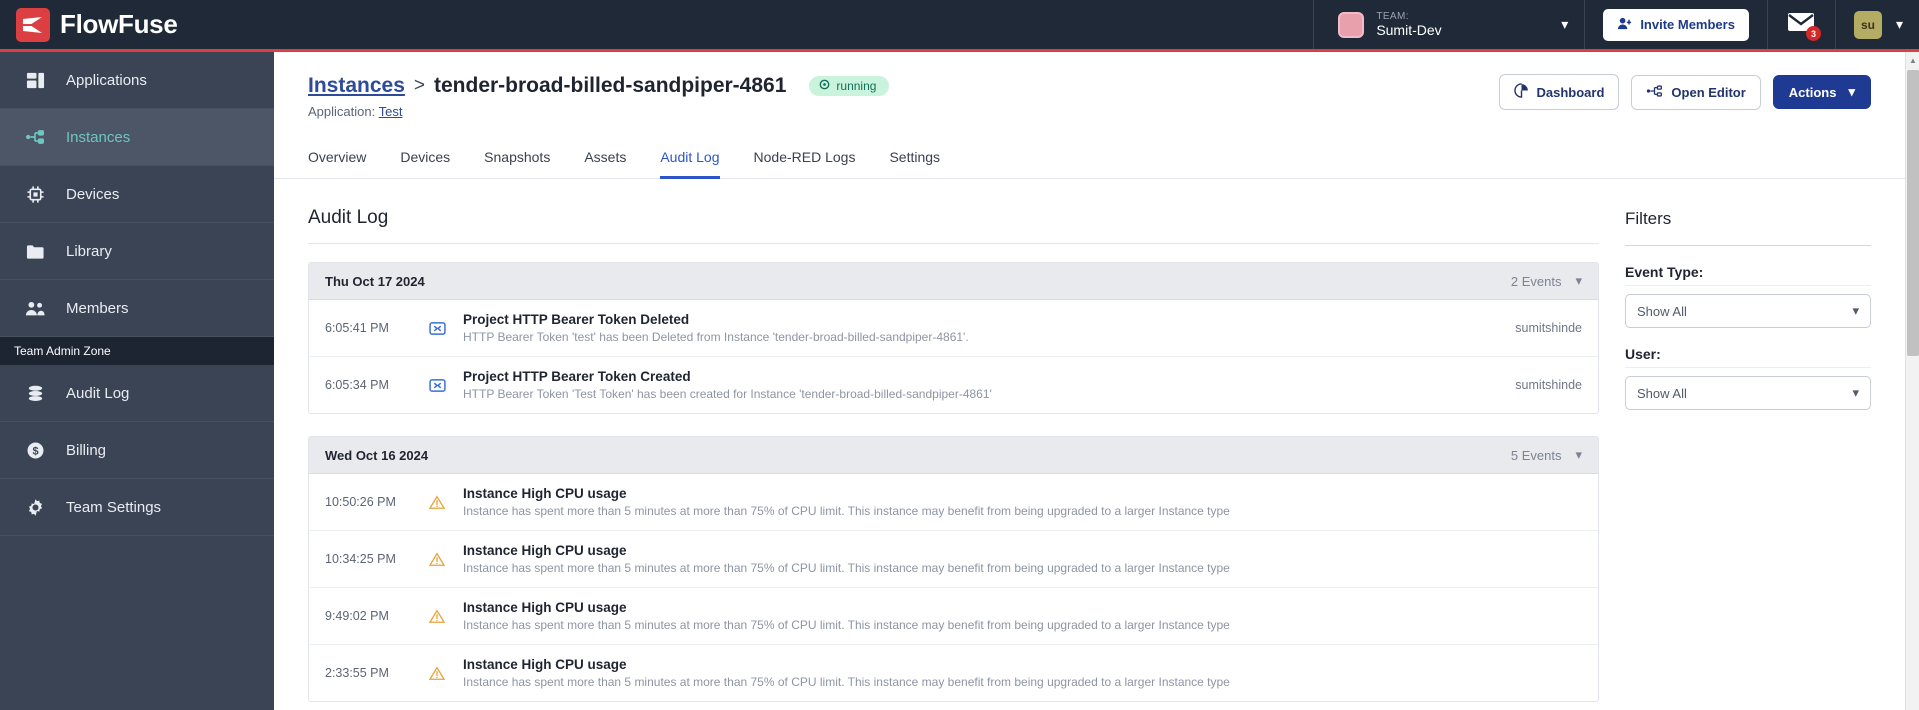  Describe the element at coordinates (1559, 92) in the screenshot. I see `dashboard-button: Dashboard` at that location.